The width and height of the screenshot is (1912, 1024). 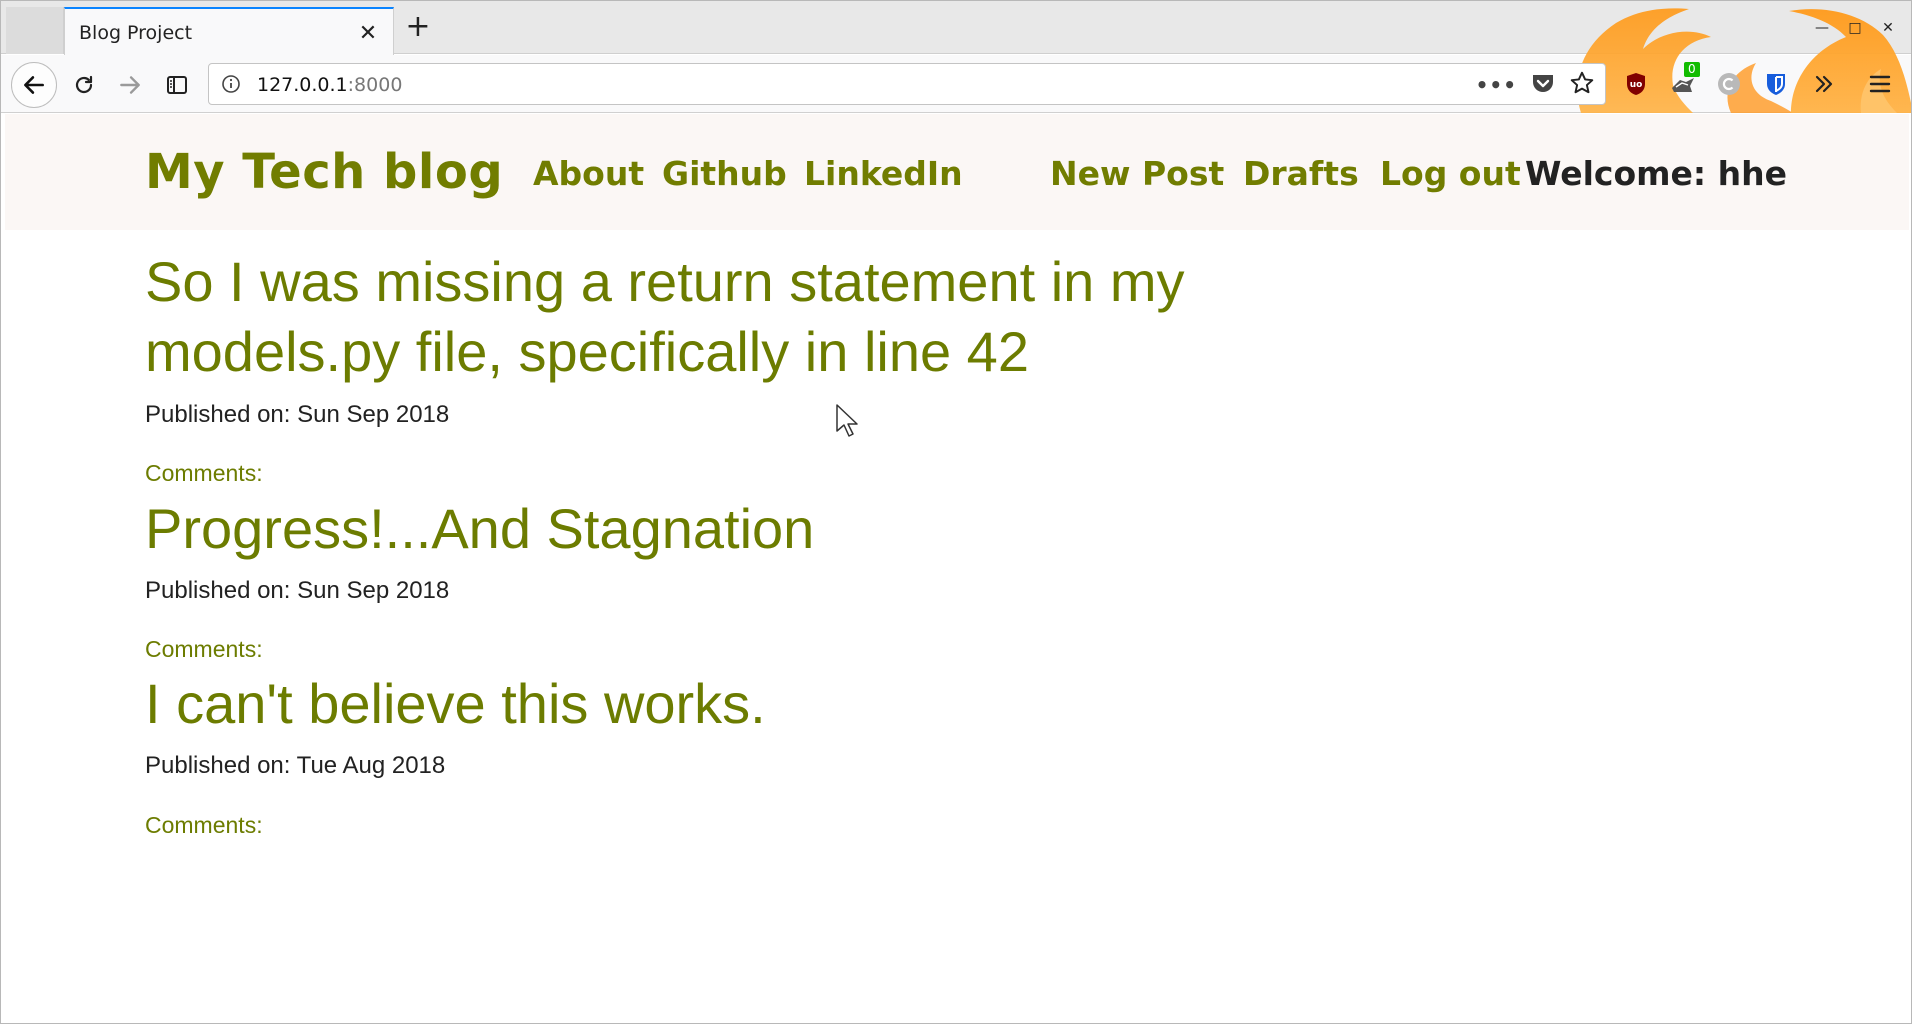 I want to click on nav-new-post-link: New Post, so click(x=1137, y=173).